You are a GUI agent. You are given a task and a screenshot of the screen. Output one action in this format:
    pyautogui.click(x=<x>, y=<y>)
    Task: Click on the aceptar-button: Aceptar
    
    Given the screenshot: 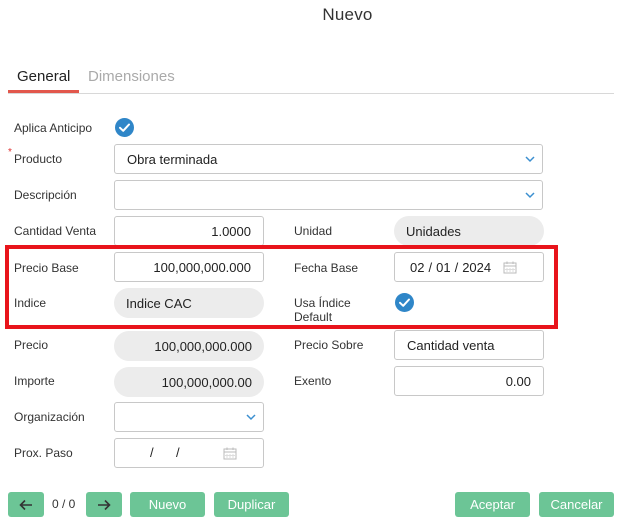 What is the action you would take?
    pyautogui.click(x=492, y=504)
    